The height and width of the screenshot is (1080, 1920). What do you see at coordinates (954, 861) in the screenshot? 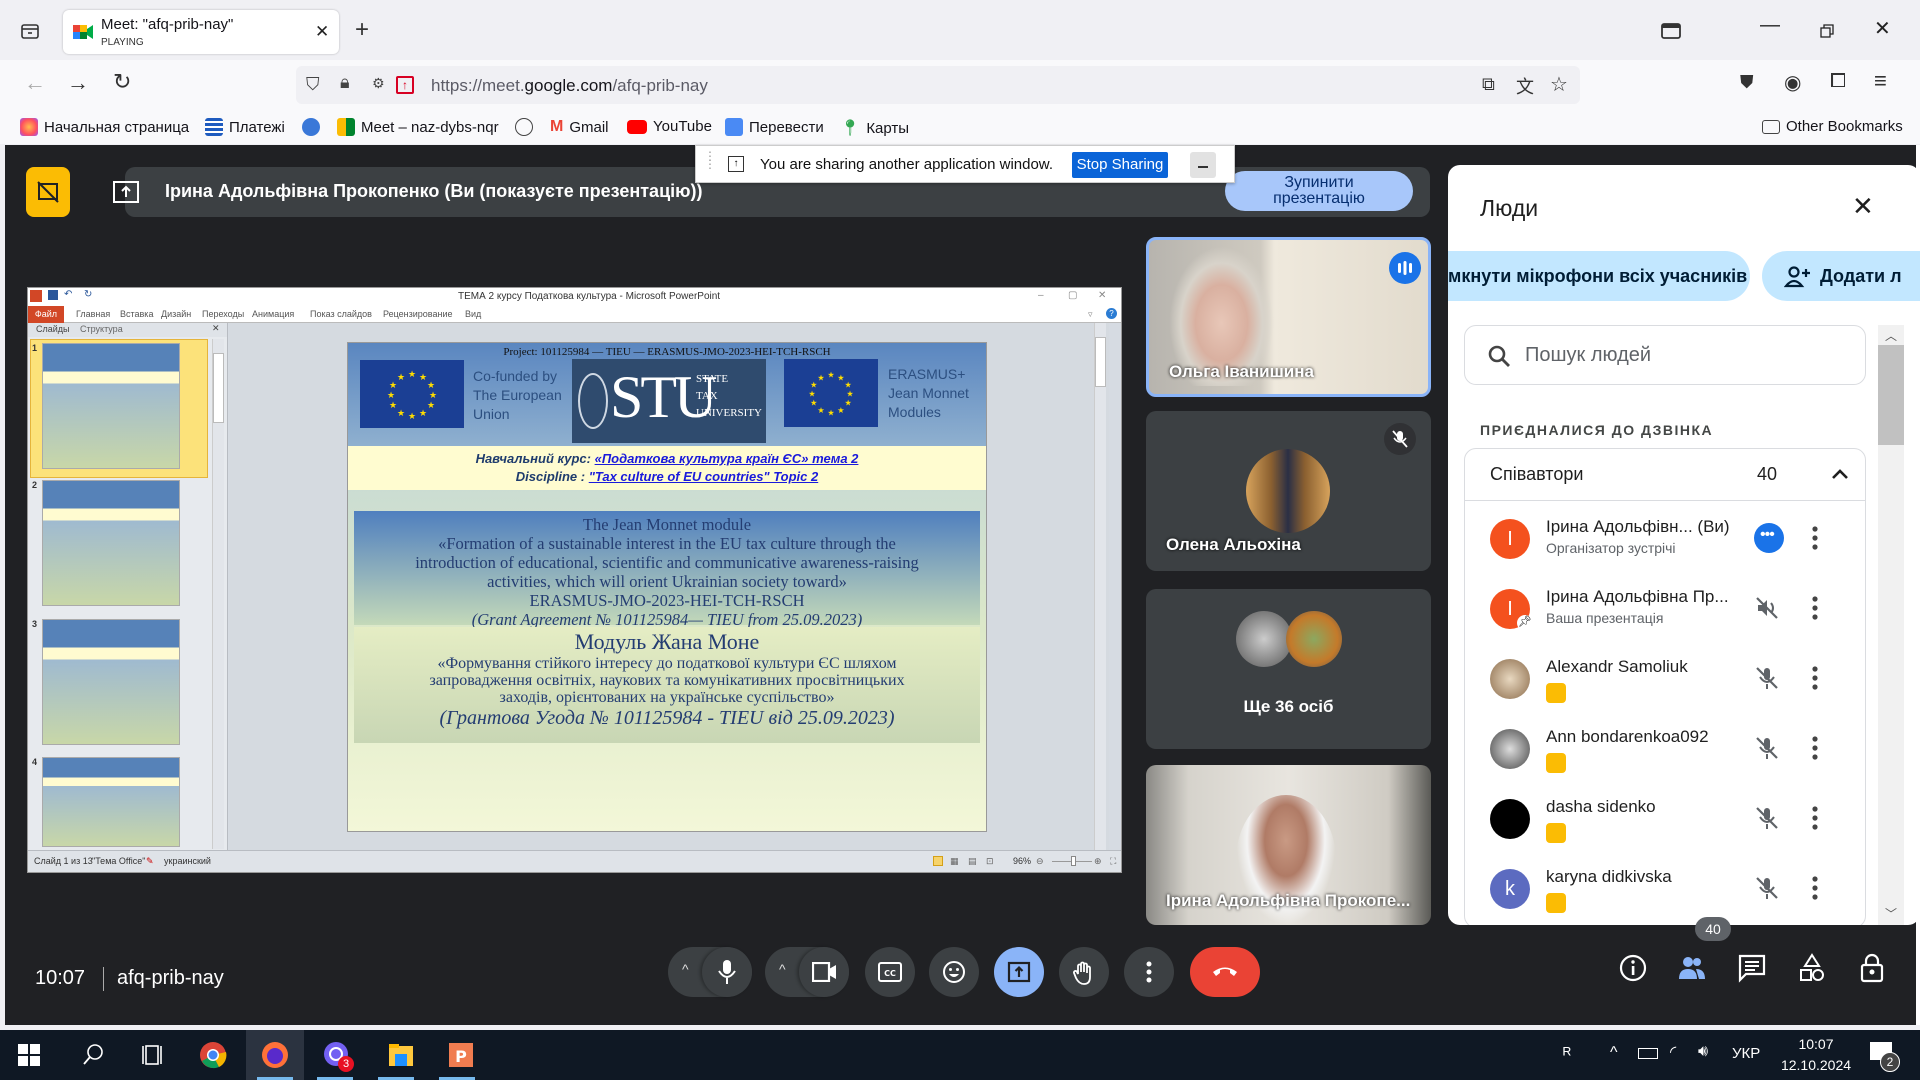
I see `sorter-view-icon: ▦` at bounding box center [954, 861].